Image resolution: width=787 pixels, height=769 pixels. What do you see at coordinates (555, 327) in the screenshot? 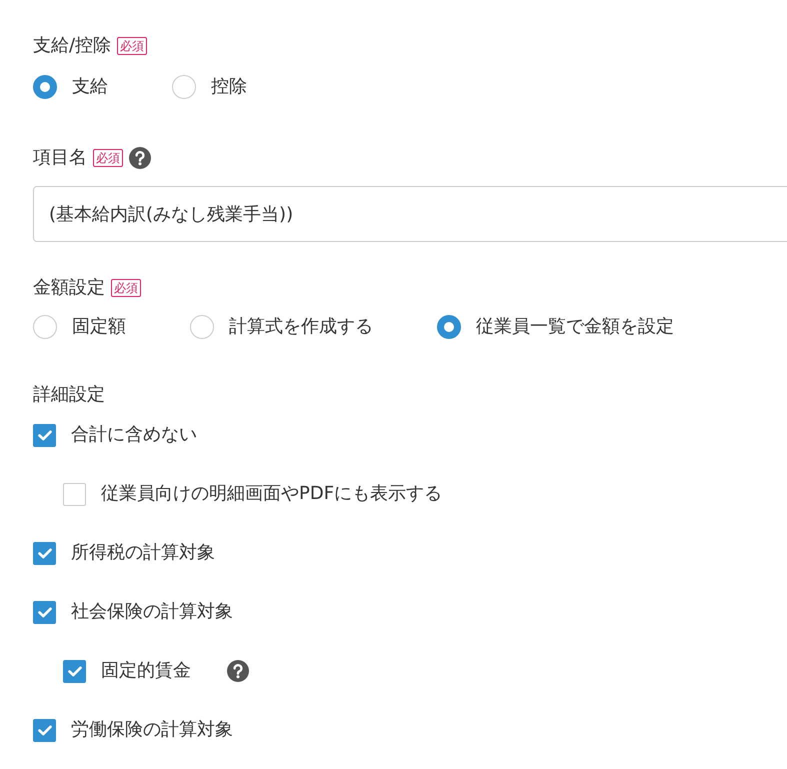
I see `radio-option: 従業員一覧で金額を設定` at bounding box center [555, 327].